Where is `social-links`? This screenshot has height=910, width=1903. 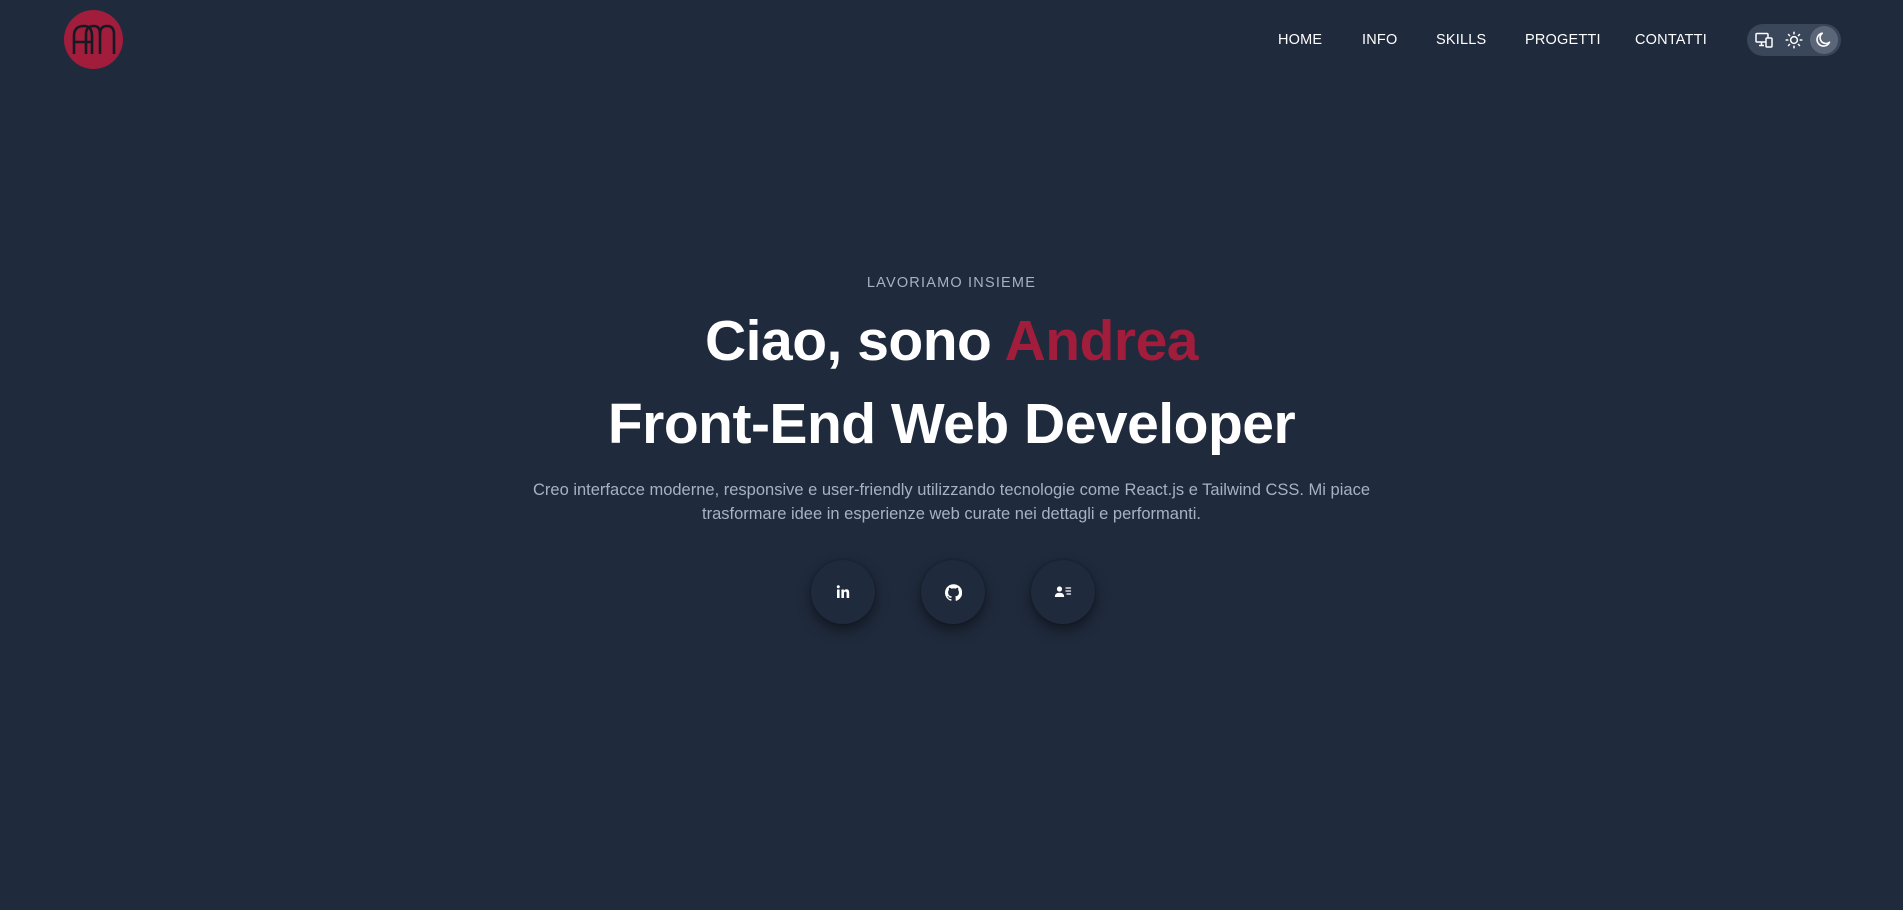
social-links is located at coordinates (951, 592).